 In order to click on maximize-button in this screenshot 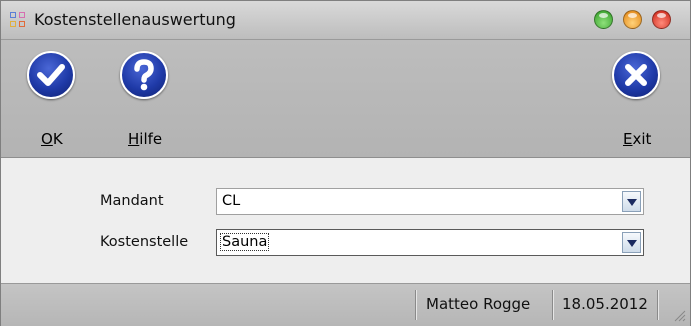, I will do `click(603, 19)`.